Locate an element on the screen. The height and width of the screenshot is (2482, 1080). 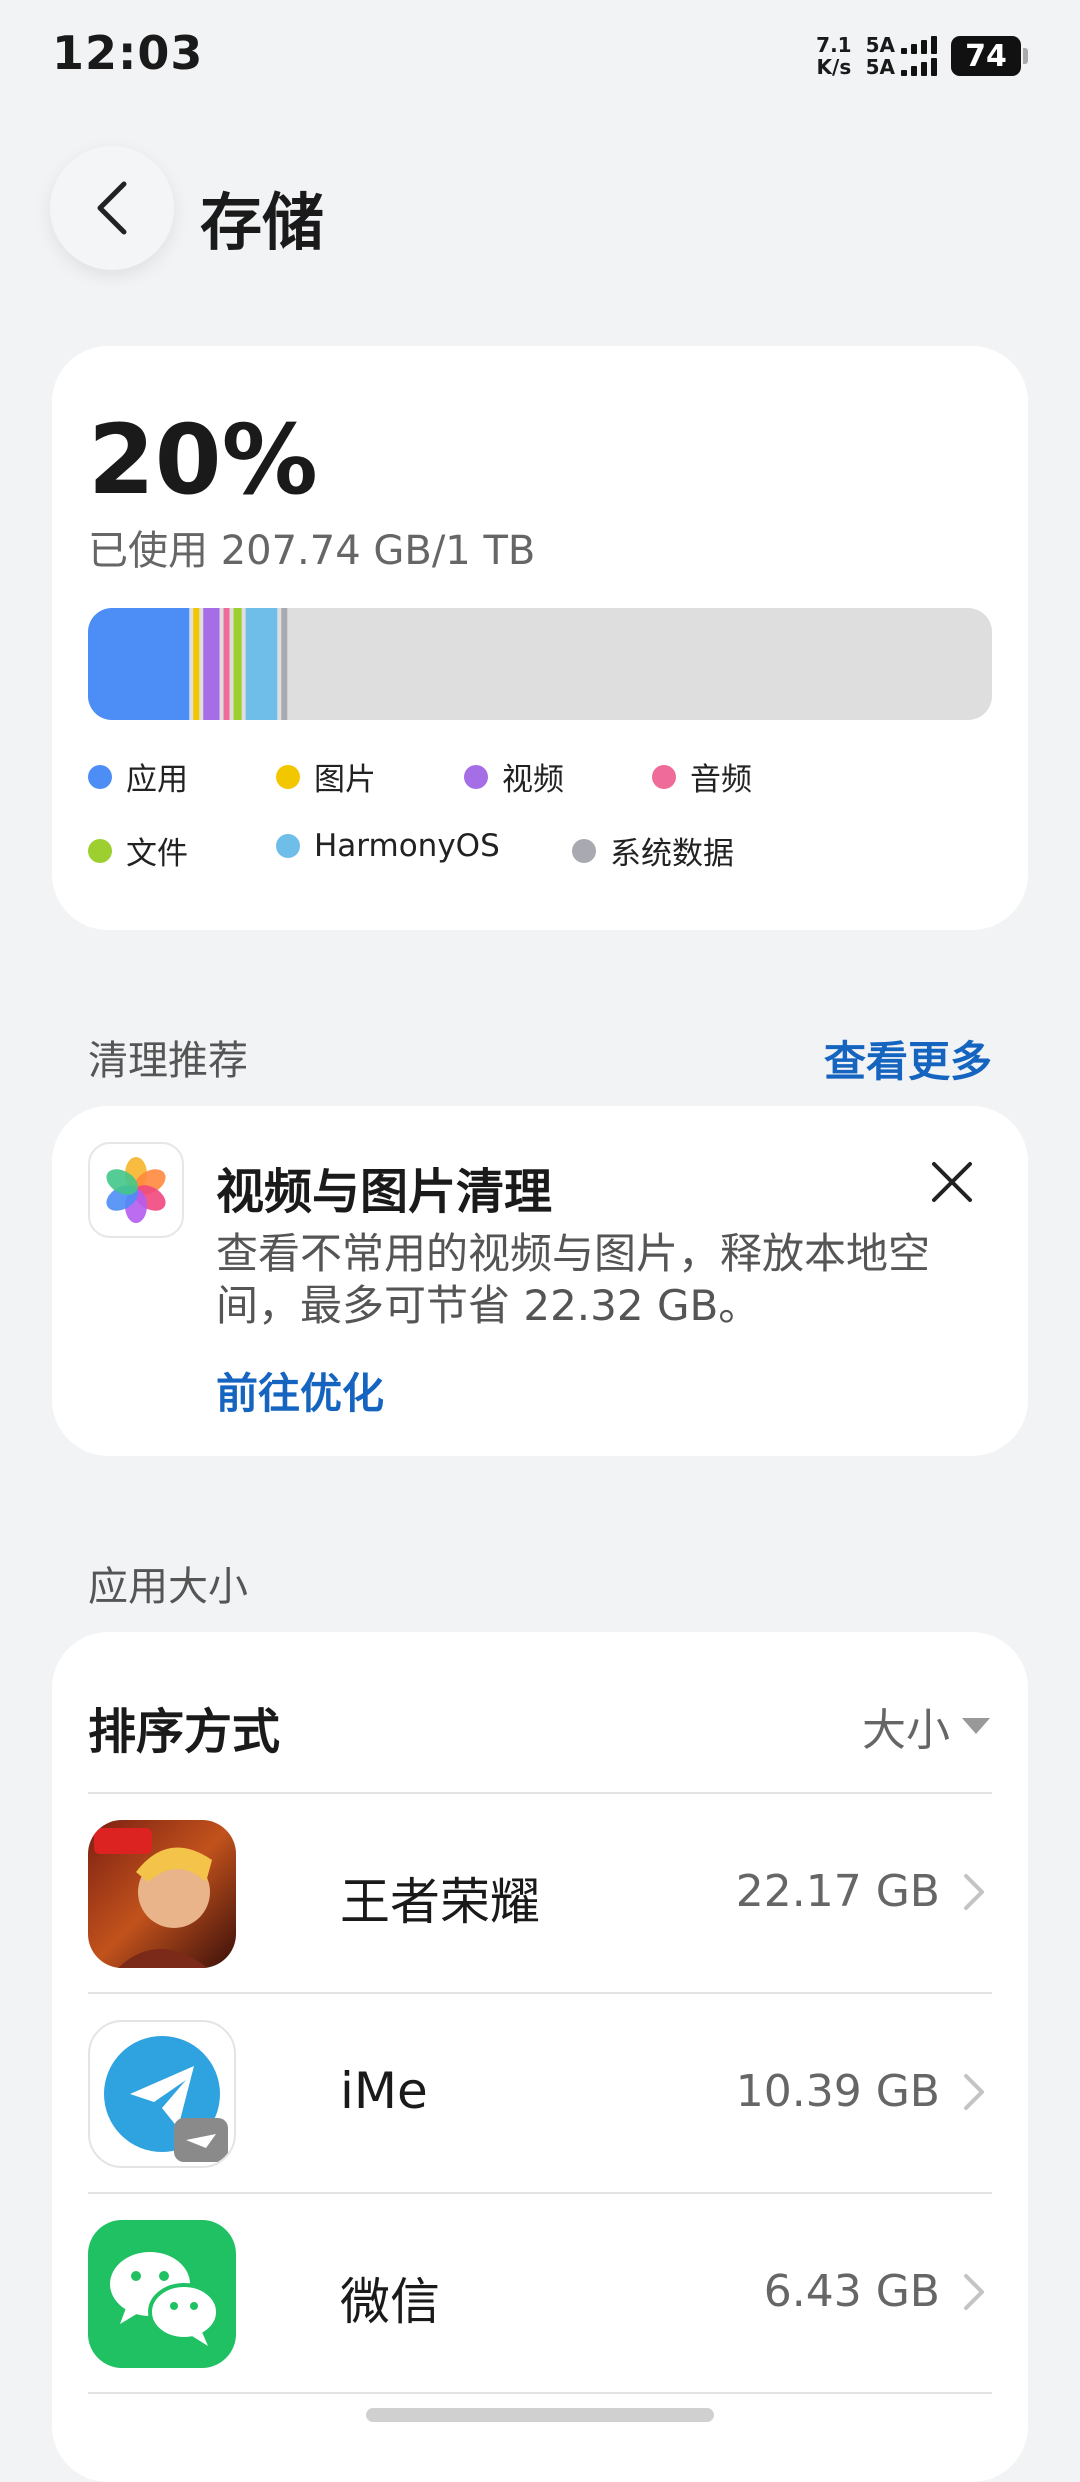
app-name: 微信 is located at coordinates (390, 2302).